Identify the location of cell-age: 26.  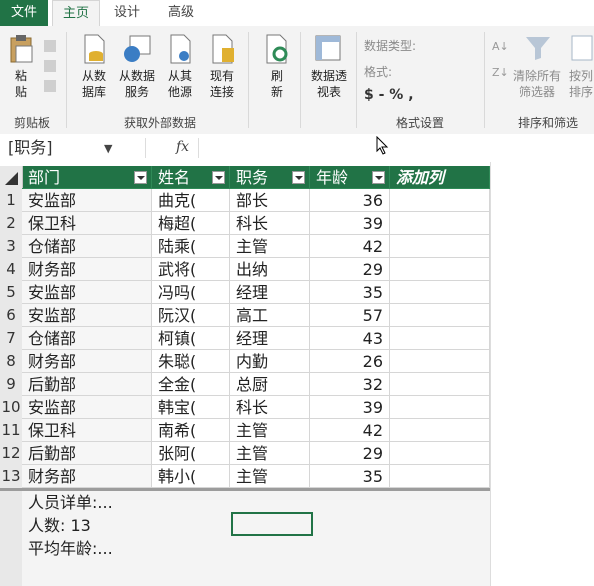
(350, 361).